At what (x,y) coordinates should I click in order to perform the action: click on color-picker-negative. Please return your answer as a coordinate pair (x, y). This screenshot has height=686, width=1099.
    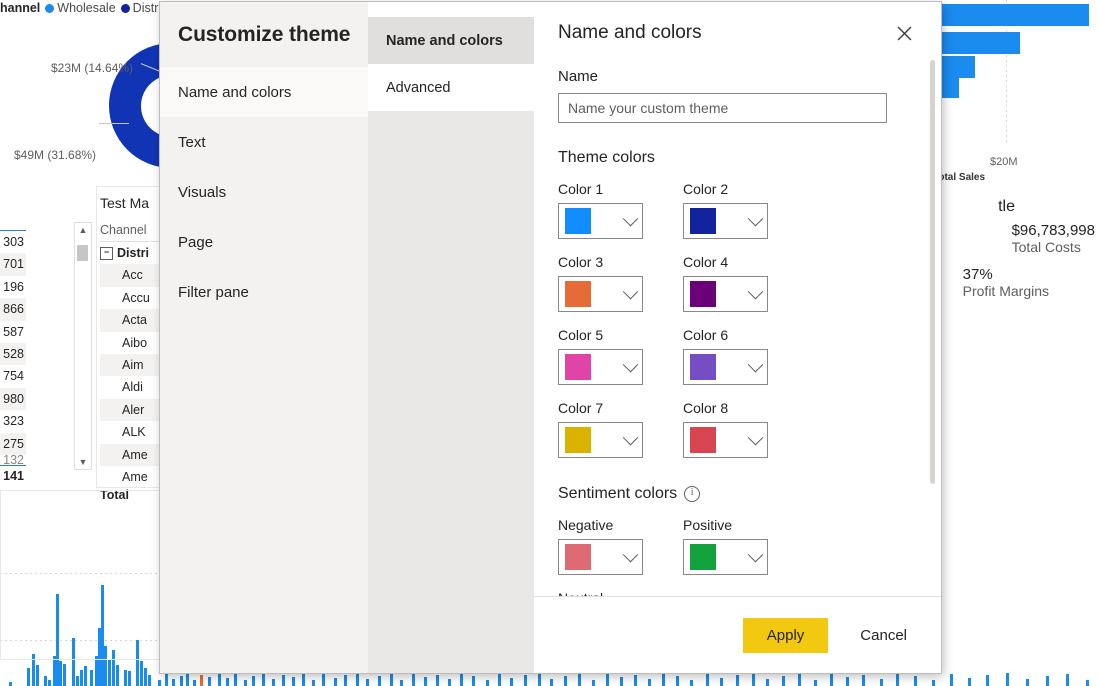
    Looking at the image, I should click on (600, 557).